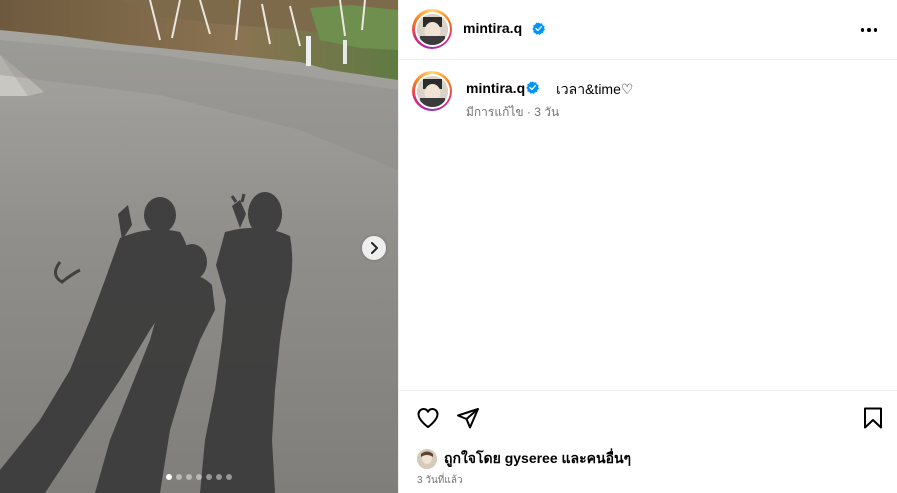 Image resolution: width=897 pixels, height=493 pixels. I want to click on chevron-right-icon, so click(374, 248).